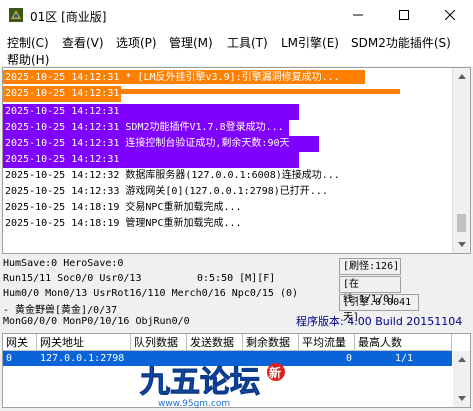 The height and width of the screenshot is (411, 473). What do you see at coordinates (28, 42) in the screenshot?
I see `menu-control: 控制(C)` at bounding box center [28, 42].